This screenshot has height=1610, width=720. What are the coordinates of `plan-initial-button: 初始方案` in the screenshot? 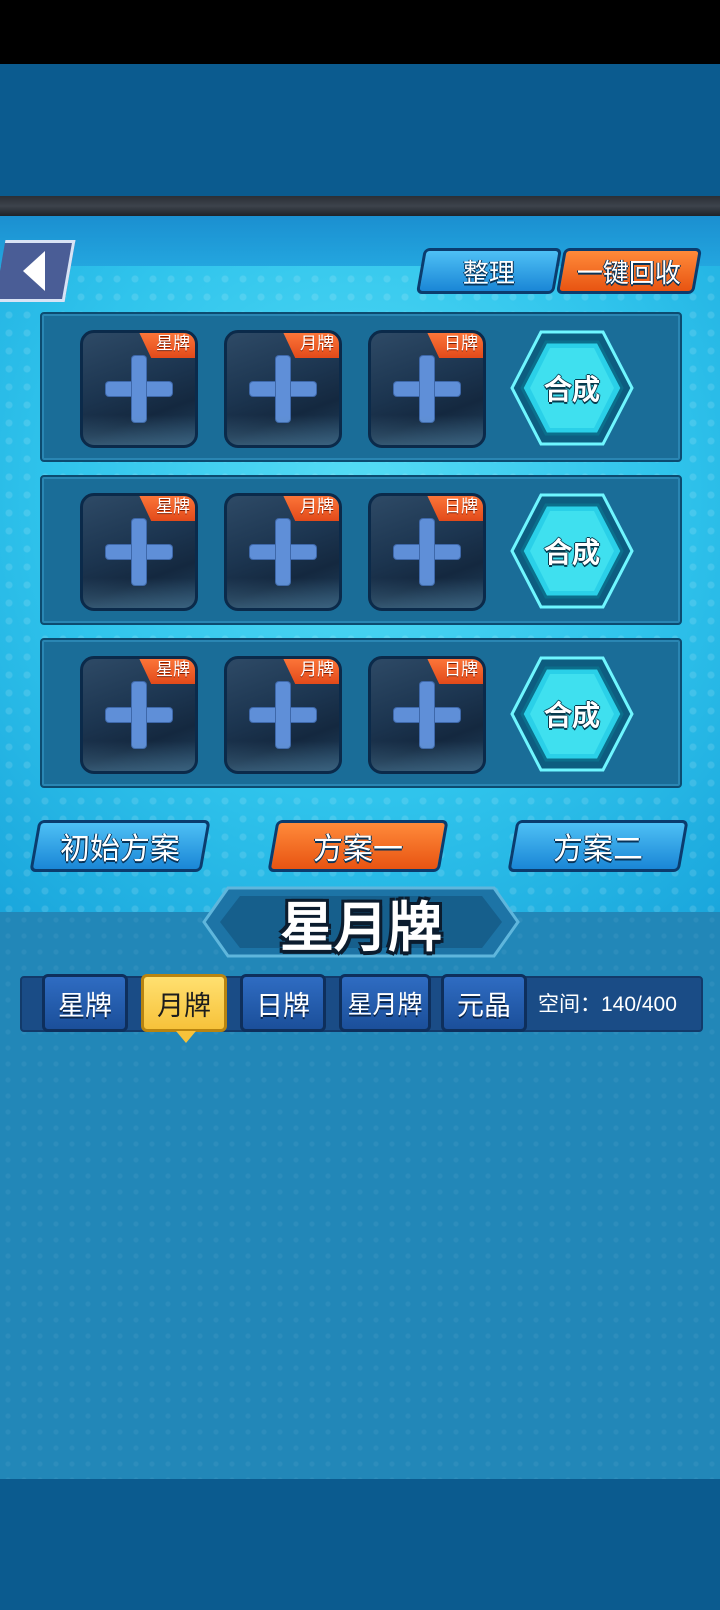 It's located at (120, 846).